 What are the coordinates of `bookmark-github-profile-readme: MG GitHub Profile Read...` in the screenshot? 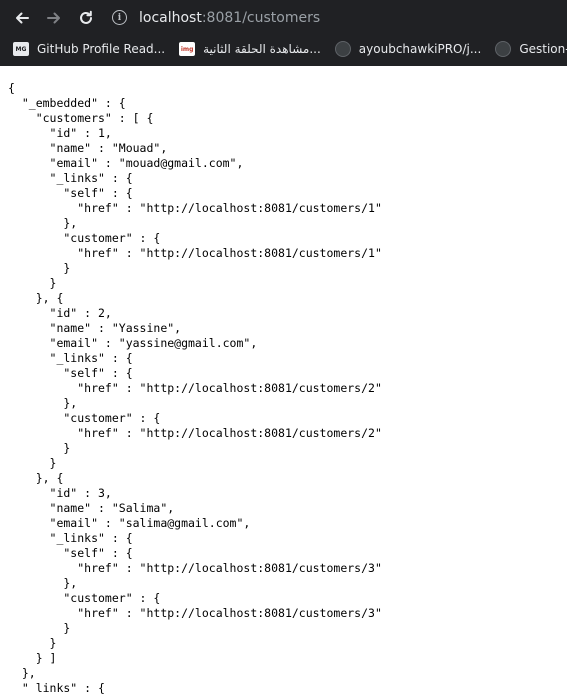 It's located at (89, 49).